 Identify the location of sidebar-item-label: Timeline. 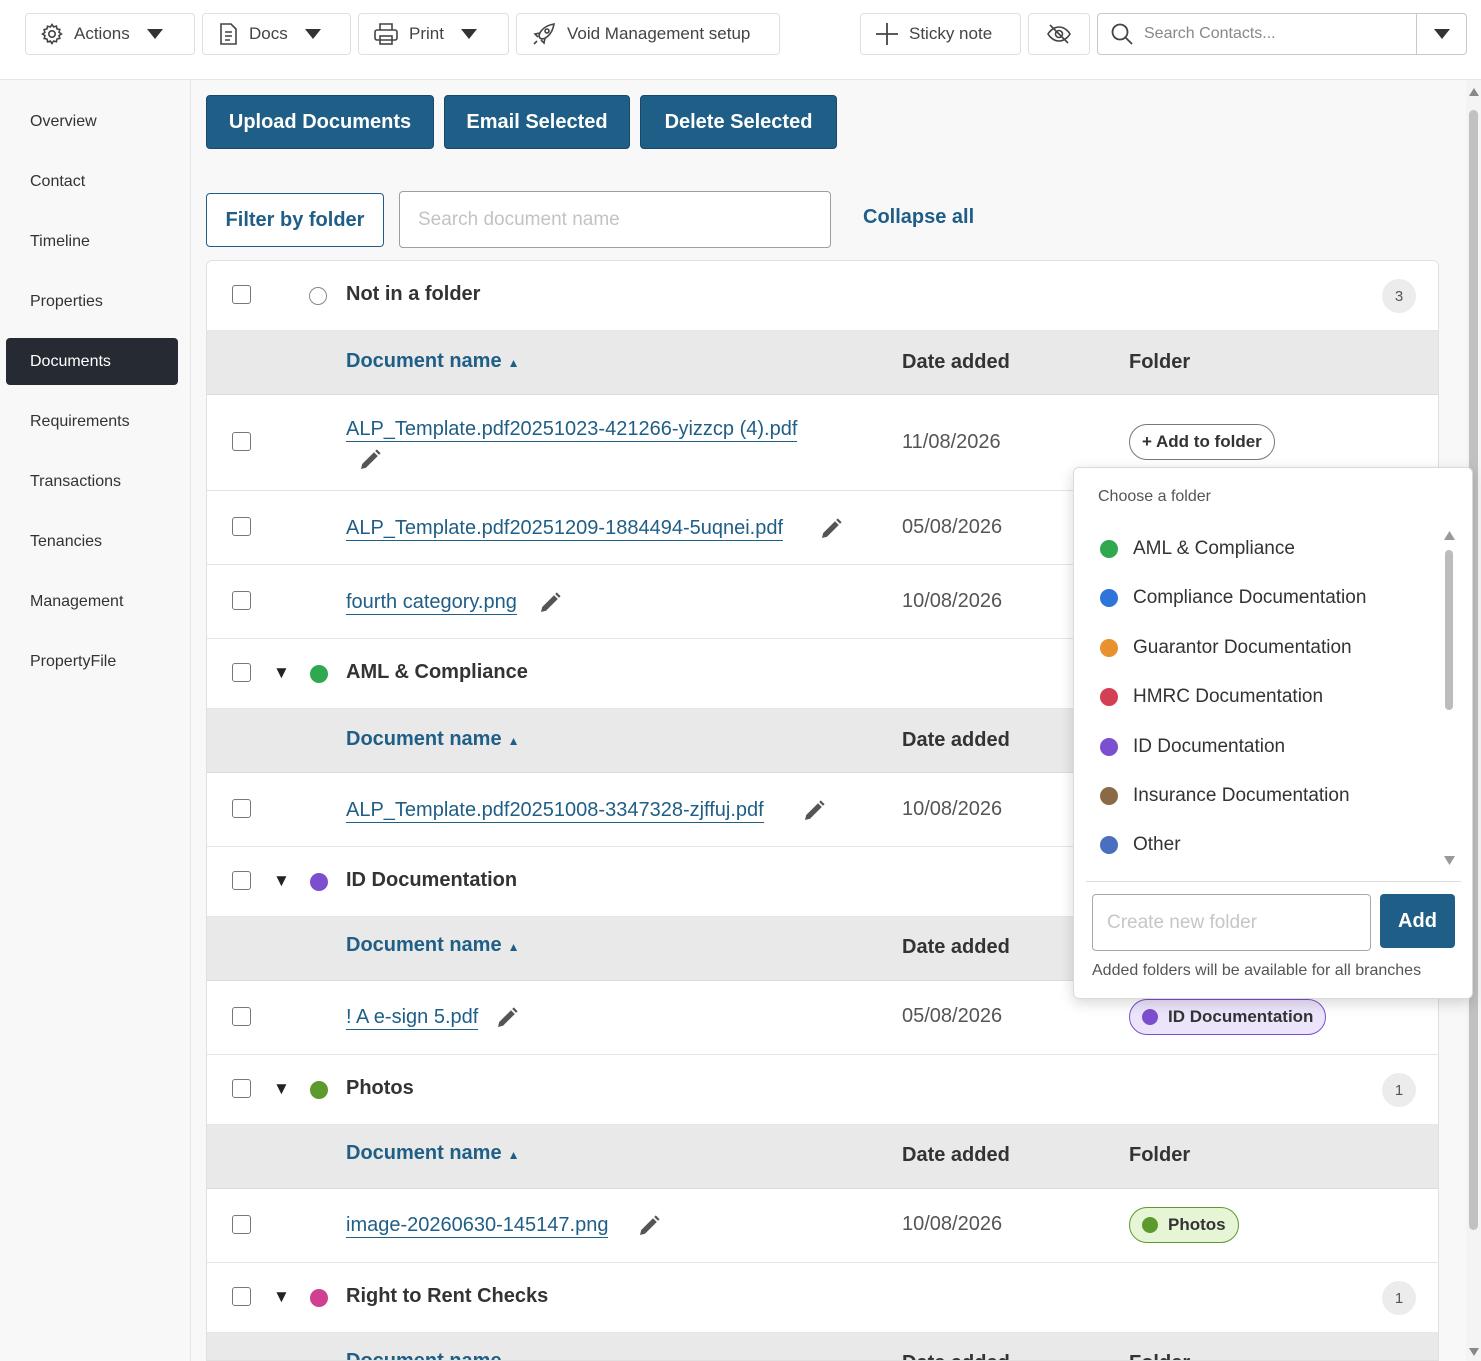
(60, 241).